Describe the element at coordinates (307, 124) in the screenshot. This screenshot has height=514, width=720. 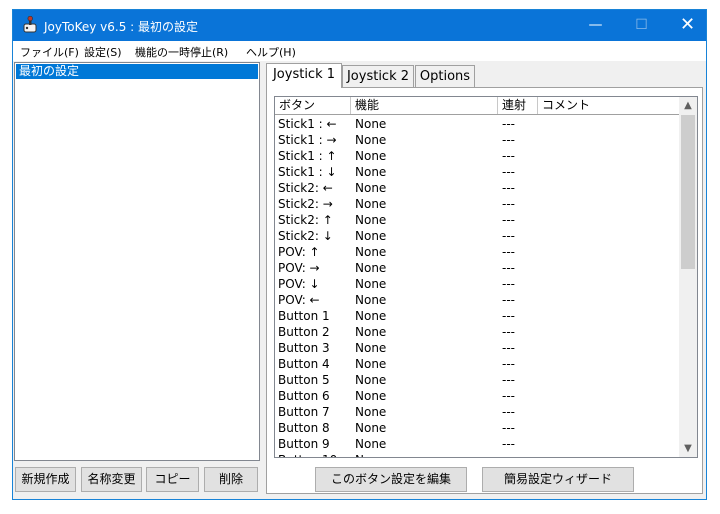
I see `cell-button: Stick1 : ←` at that location.